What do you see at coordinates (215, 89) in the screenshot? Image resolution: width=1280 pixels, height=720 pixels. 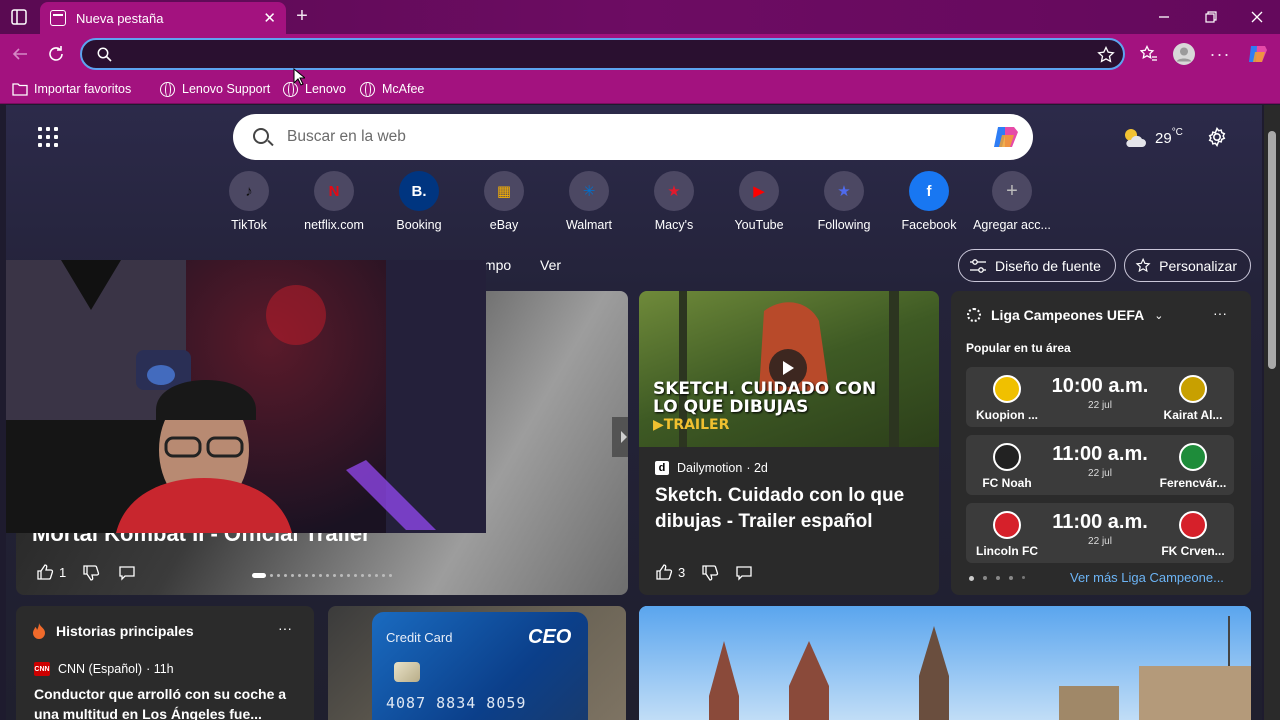 I see `favorite-lenovo-support: Lenovo Support` at bounding box center [215, 89].